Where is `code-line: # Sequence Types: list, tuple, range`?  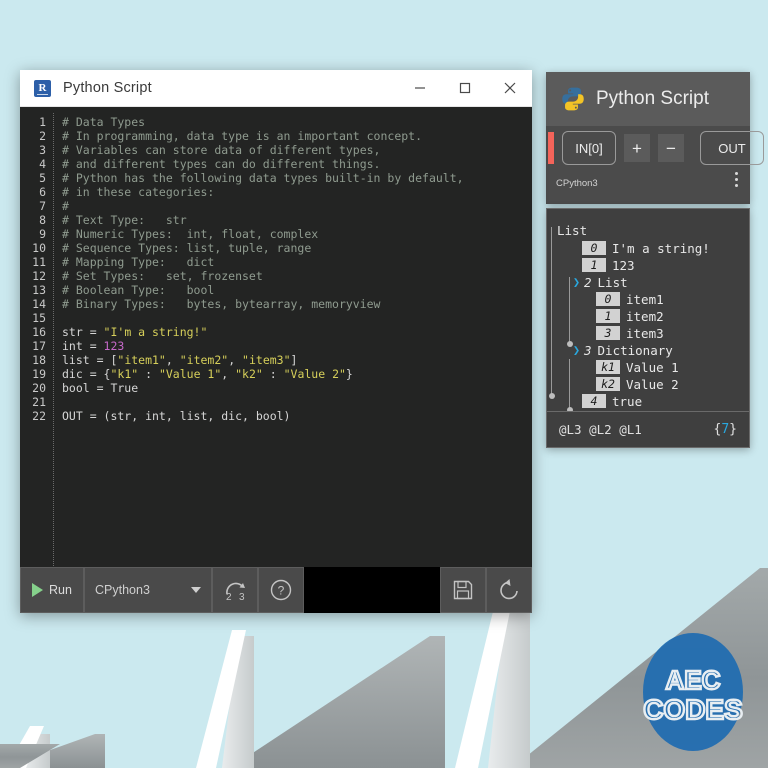 code-line: # Sequence Types: list, tuple, range is located at coordinates (294, 248).